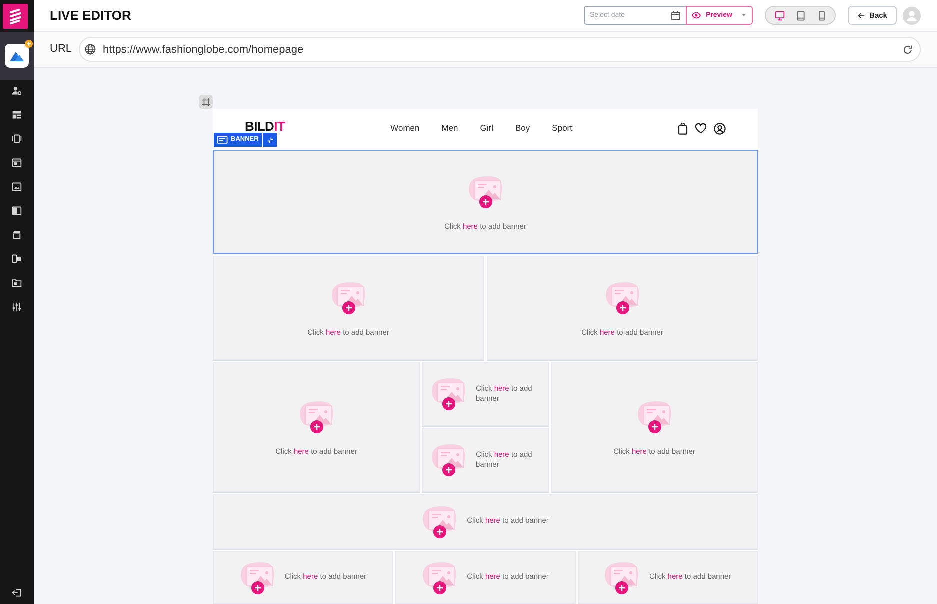  What do you see at coordinates (701, 128) in the screenshot?
I see `heart-icon` at bounding box center [701, 128].